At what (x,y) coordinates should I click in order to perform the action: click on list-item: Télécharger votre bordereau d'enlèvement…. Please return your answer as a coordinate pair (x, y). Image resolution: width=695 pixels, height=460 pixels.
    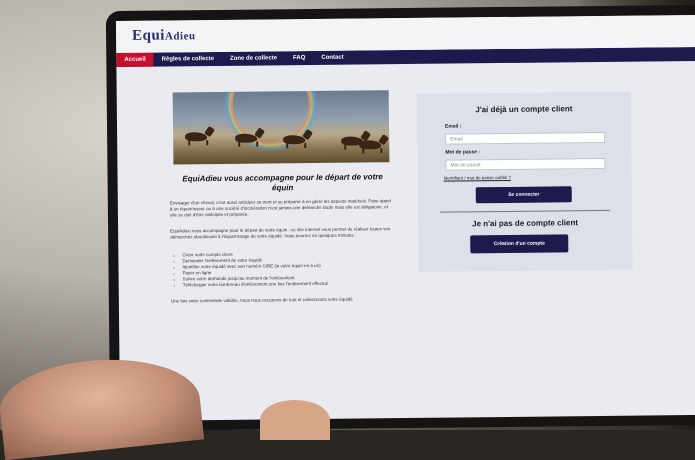
    Looking at the image, I should click on (288, 284).